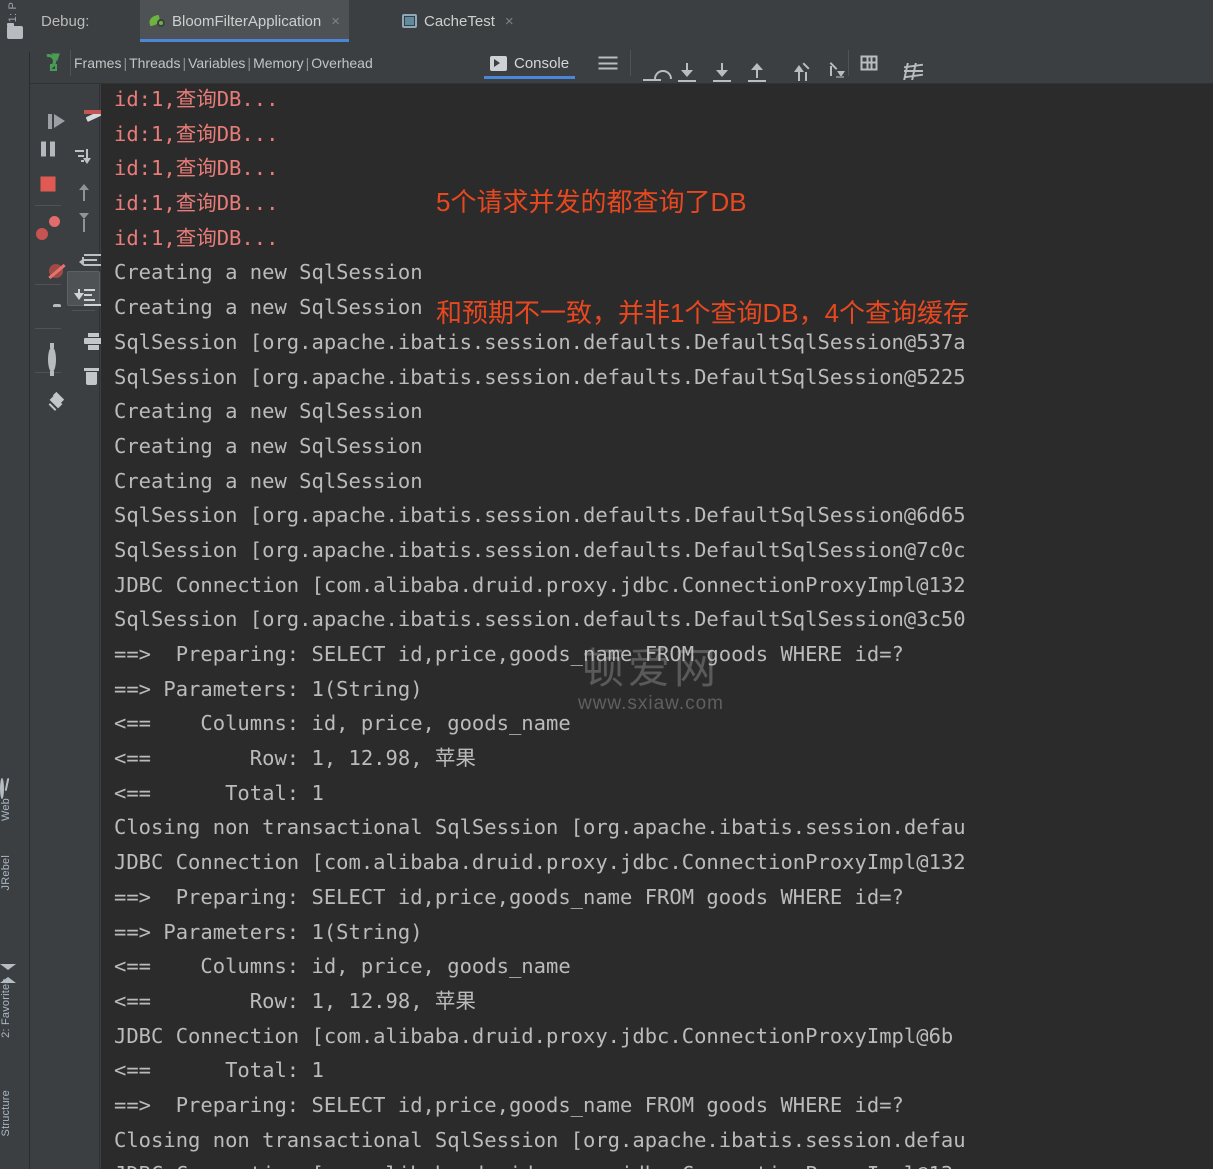 The height and width of the screenshot is (1169, 1213). I want to click on sidebar-item-favorites: 2: Favorites, so click(15, 999).